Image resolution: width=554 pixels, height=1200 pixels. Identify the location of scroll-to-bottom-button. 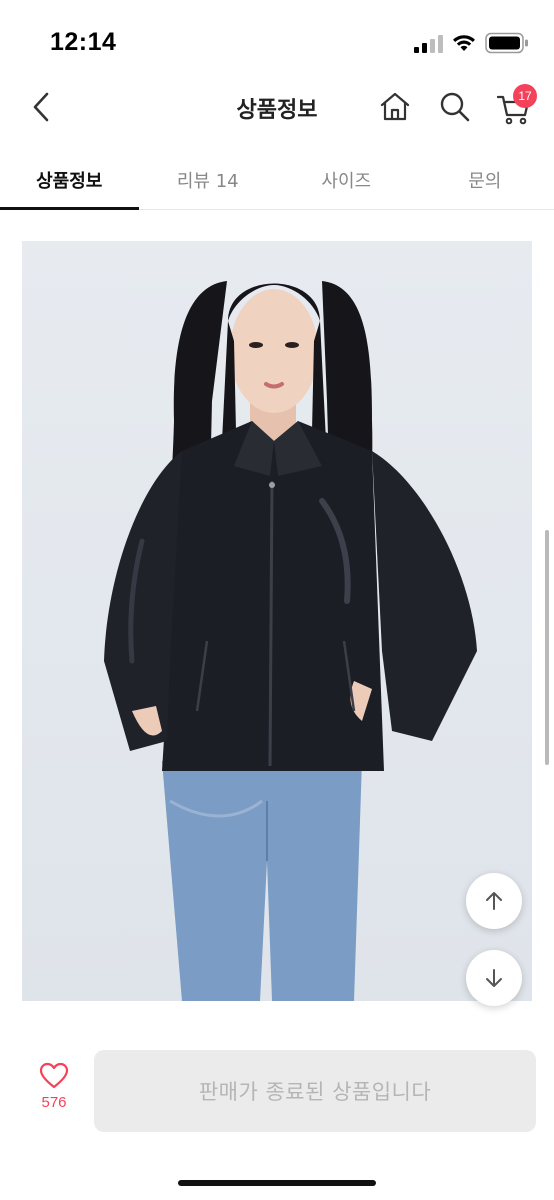
(494, 978).